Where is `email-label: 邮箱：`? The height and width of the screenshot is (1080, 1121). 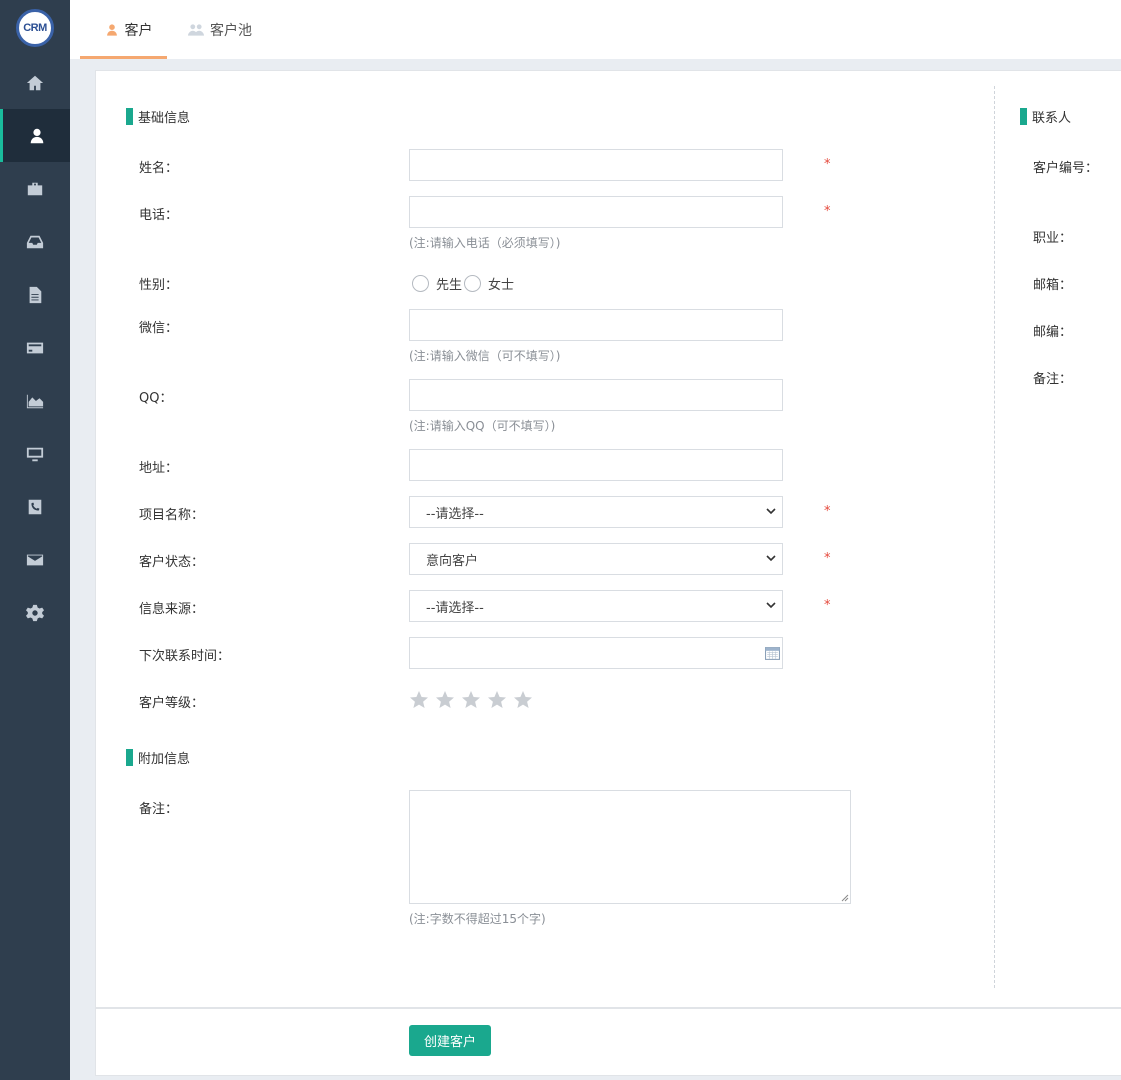
email-label: 邮箱： is located at coordinates (1053, 285).